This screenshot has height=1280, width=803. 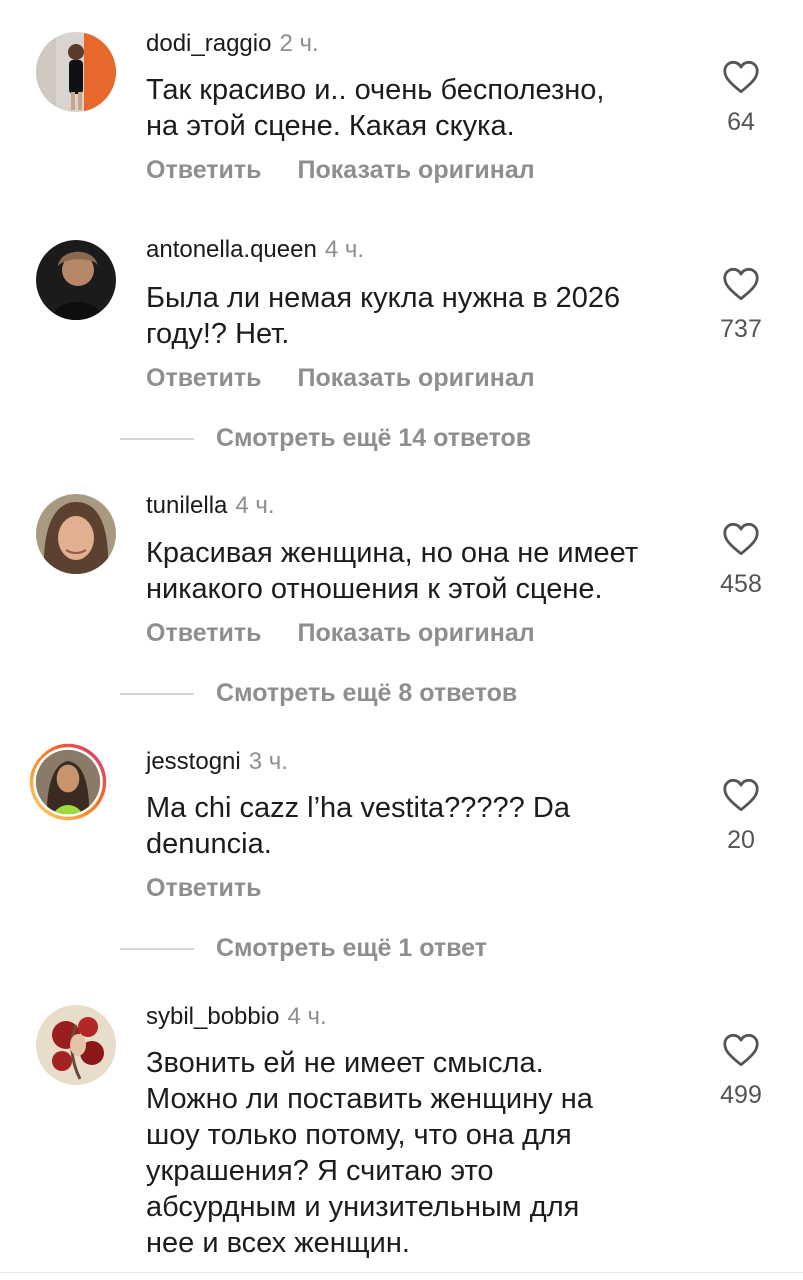 I want to click on view-more-replies: Смотреть ещё 8 ответов, so click(x=318, y=694).